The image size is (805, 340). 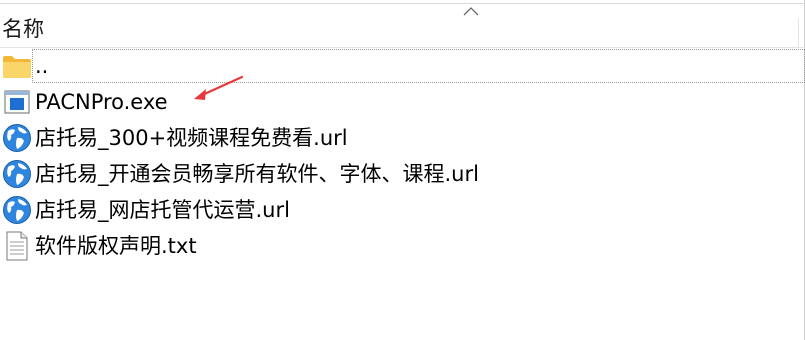 What do you see at coordinates (418, 246) in the screenshot?
I see `list-item-label-wrap: 软件版权声明.txt` at bounding box center [418, 246].